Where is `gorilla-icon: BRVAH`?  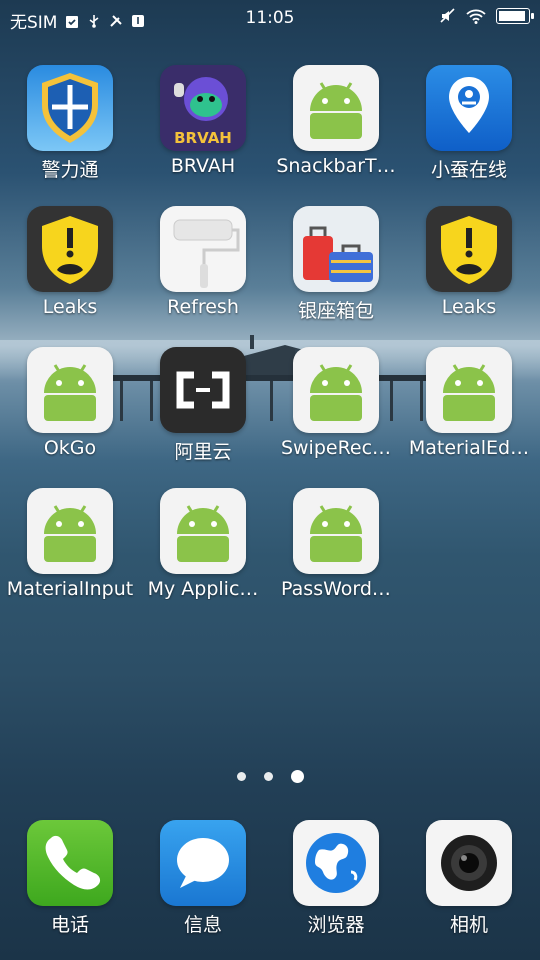
gorilla-icon: BRVAH is located at coordinates (203, 108).